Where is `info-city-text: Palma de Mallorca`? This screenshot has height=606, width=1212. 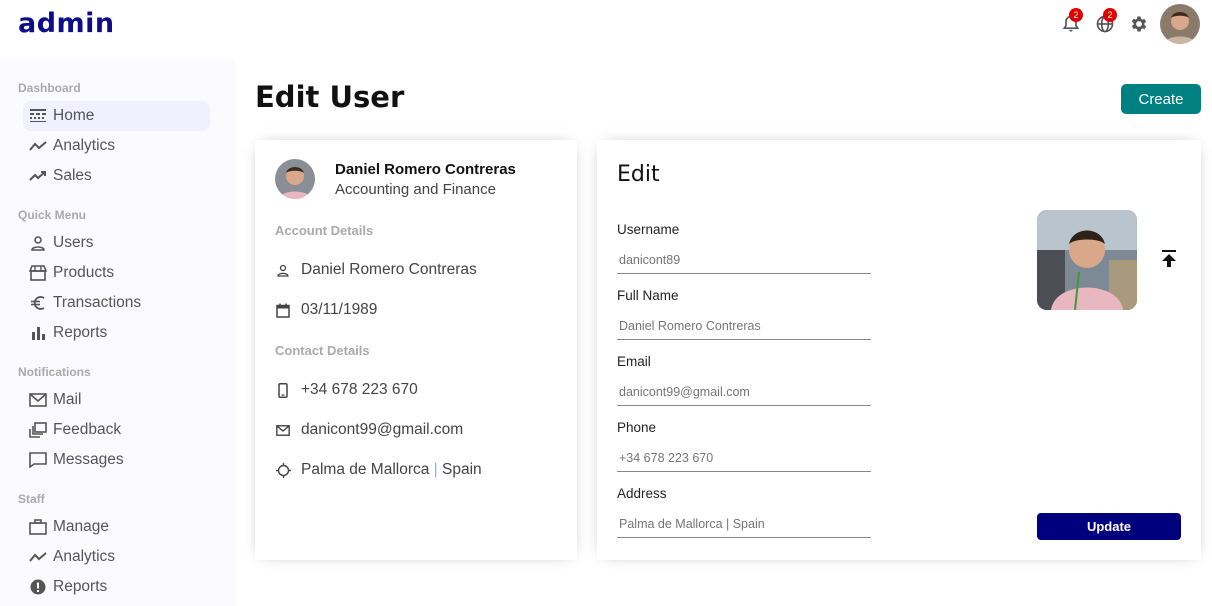 info-city-text: Palma de Mallorca is located at coordinates (365, 469).